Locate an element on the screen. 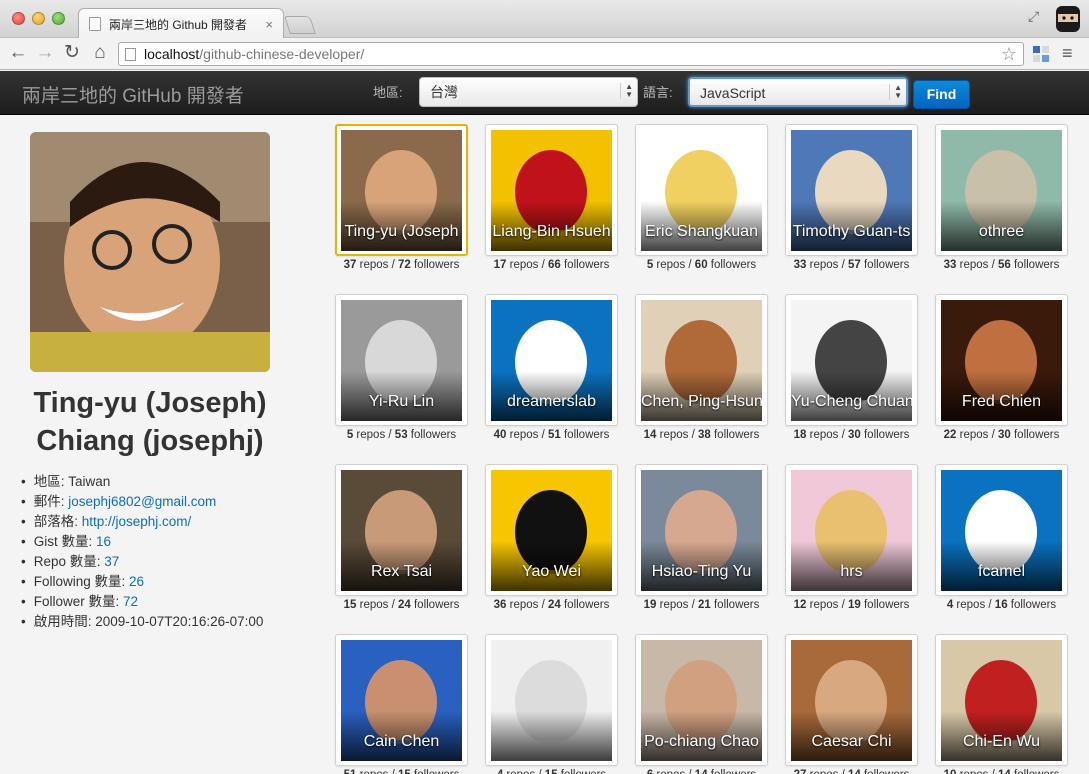  developer-card: Yi-Ru Lin 5 repos / 53 followers is located at coordinates (401, 367).